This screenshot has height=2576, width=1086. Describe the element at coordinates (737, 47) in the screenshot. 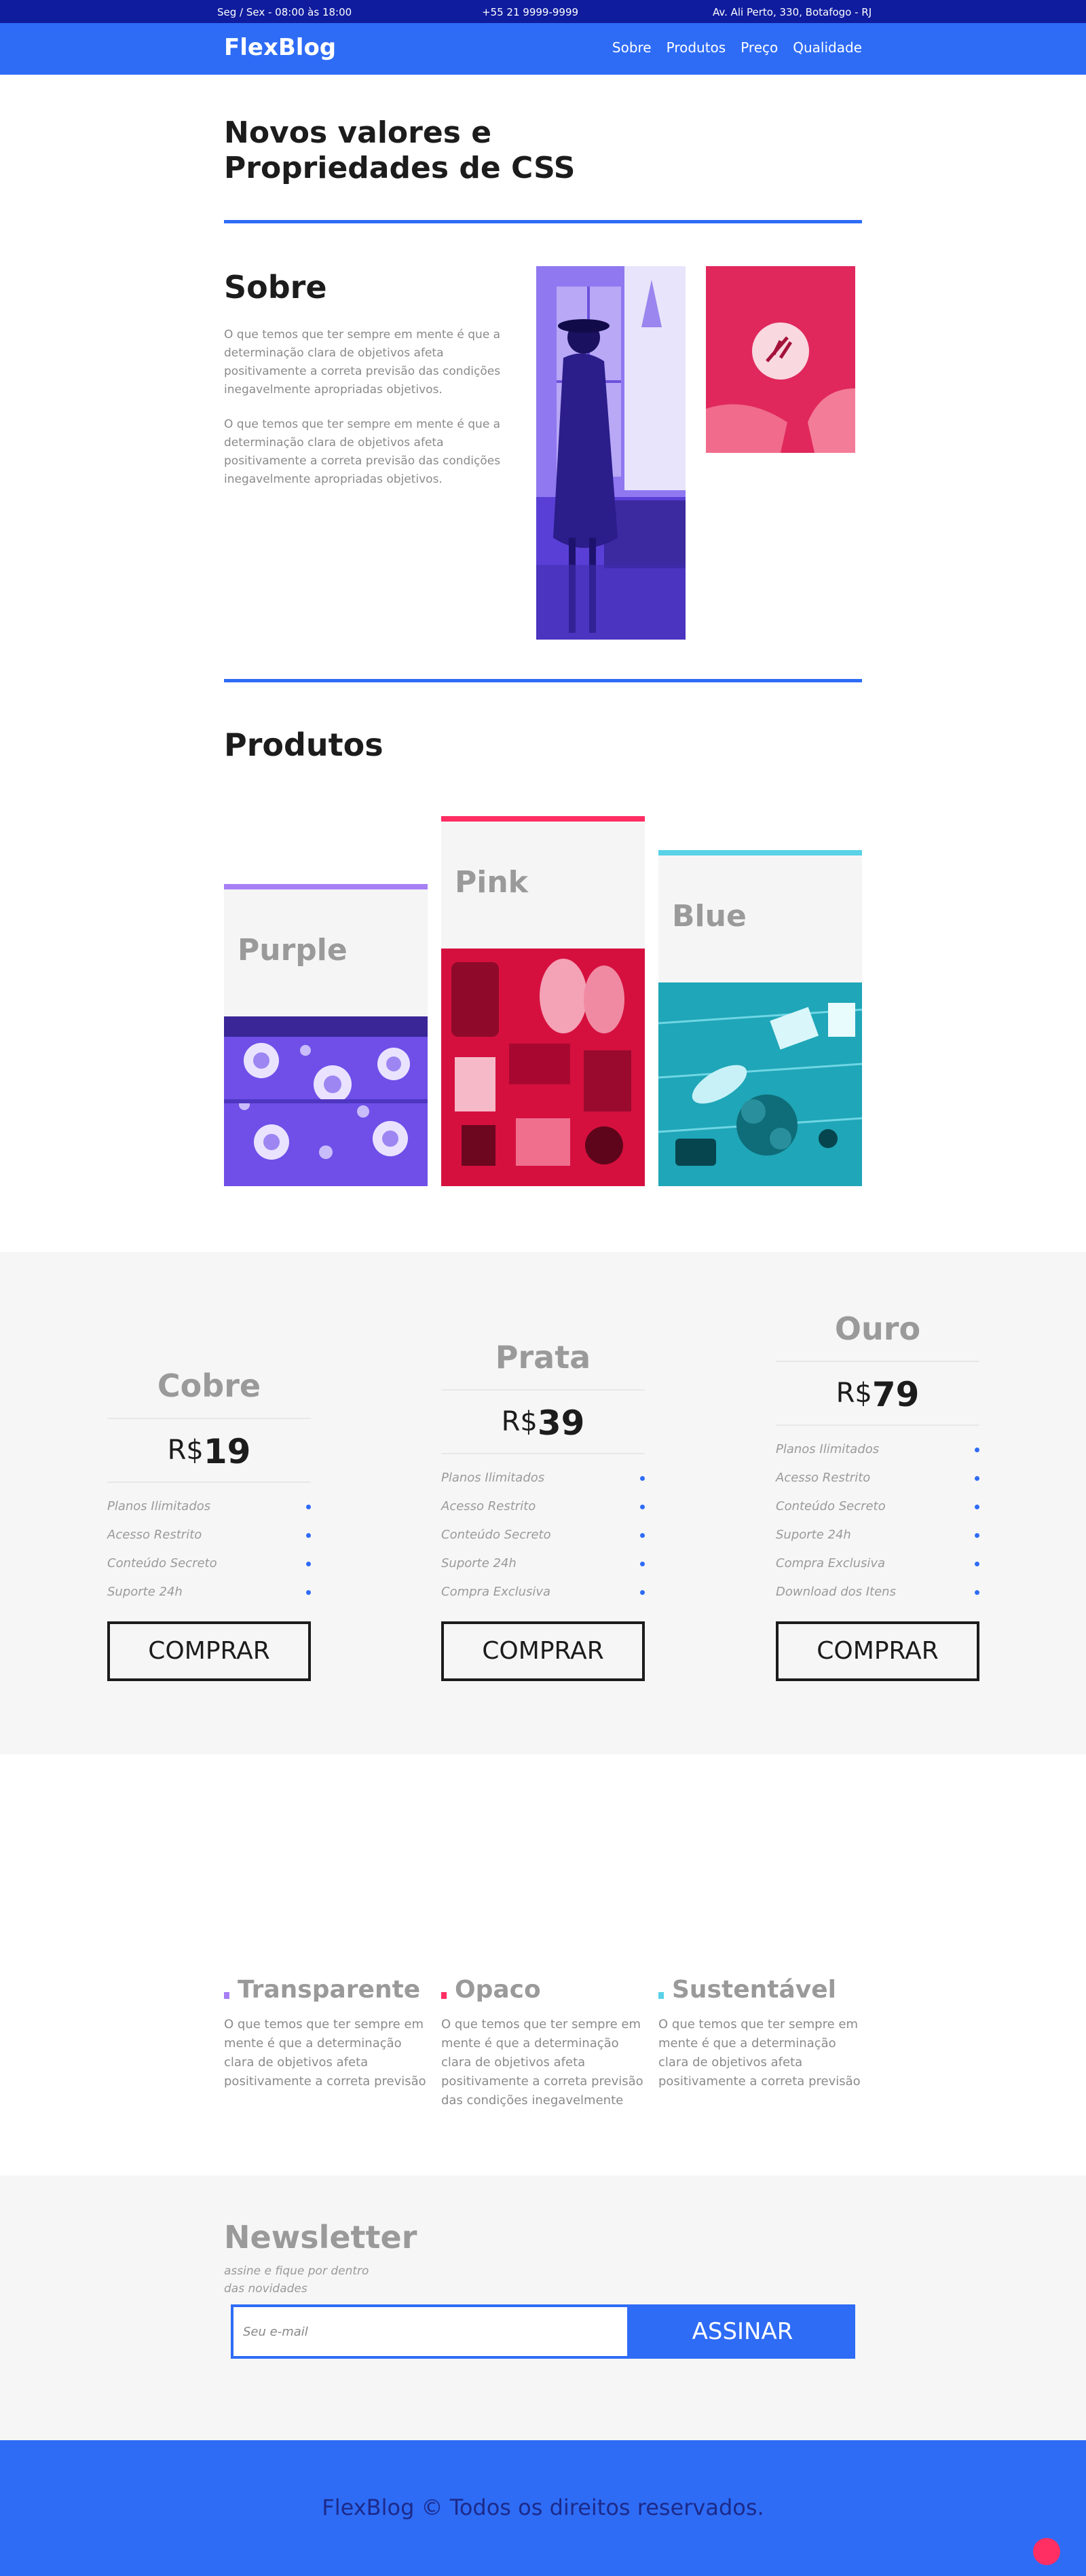

I see `main-nav: Sobre Produtos Preço Qualidade` at that location.